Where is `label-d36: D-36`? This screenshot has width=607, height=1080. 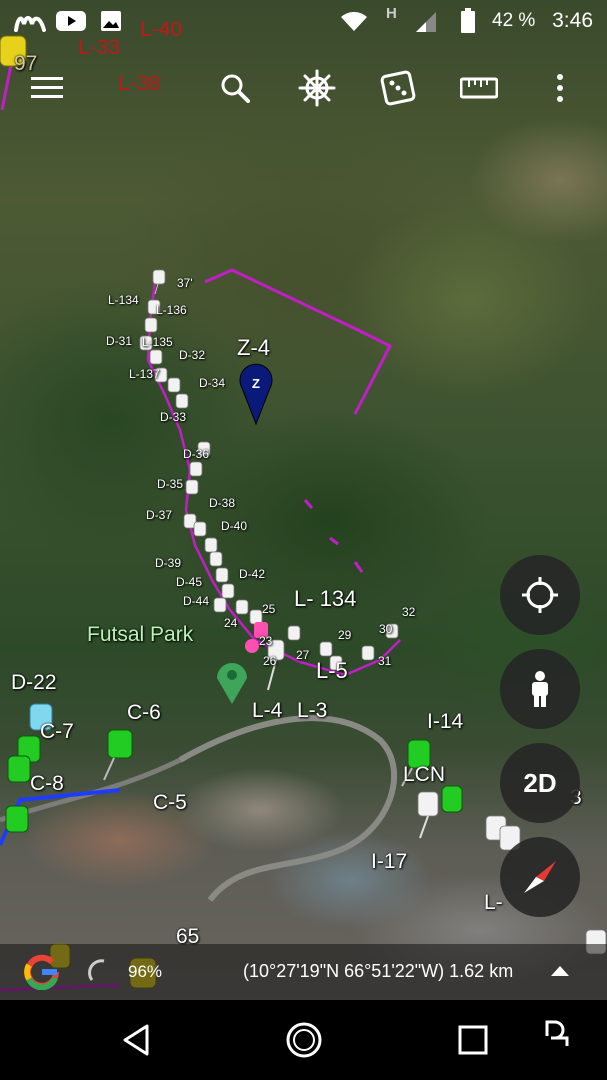 label-d36: D-36 is located at coordinates (196, 454).